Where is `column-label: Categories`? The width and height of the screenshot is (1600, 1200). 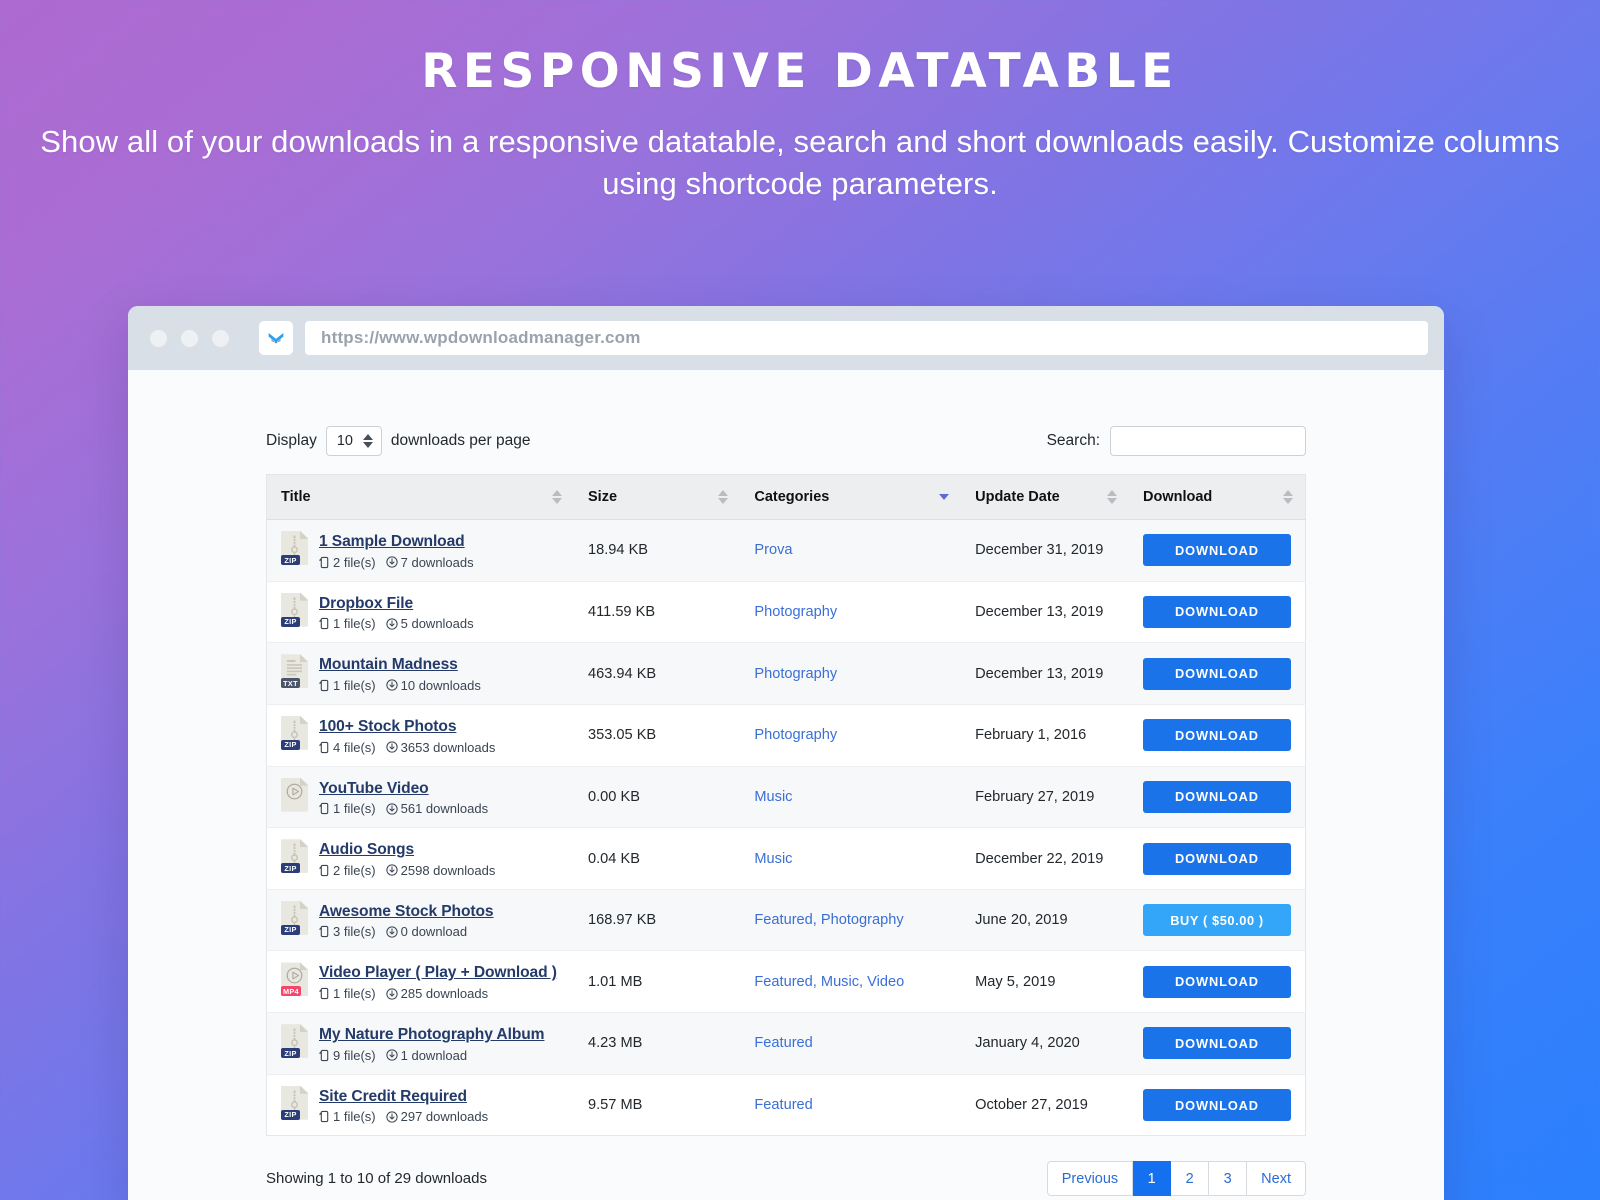
column-label: Categories is located at coordinates (792, 497).